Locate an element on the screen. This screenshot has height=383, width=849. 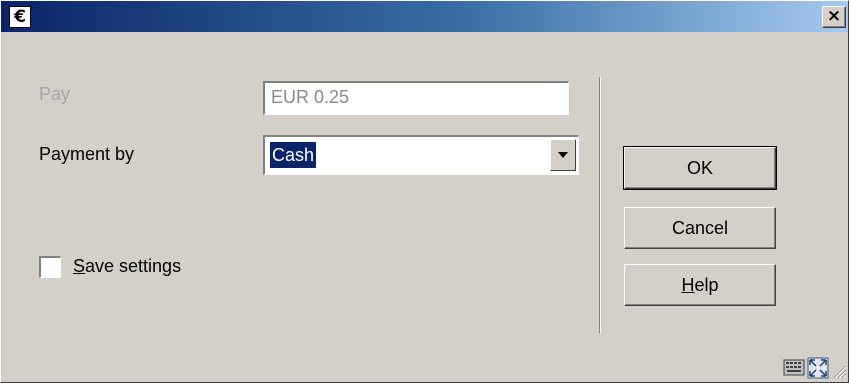
fullscreen-icon is located at coordinates (818, 368).